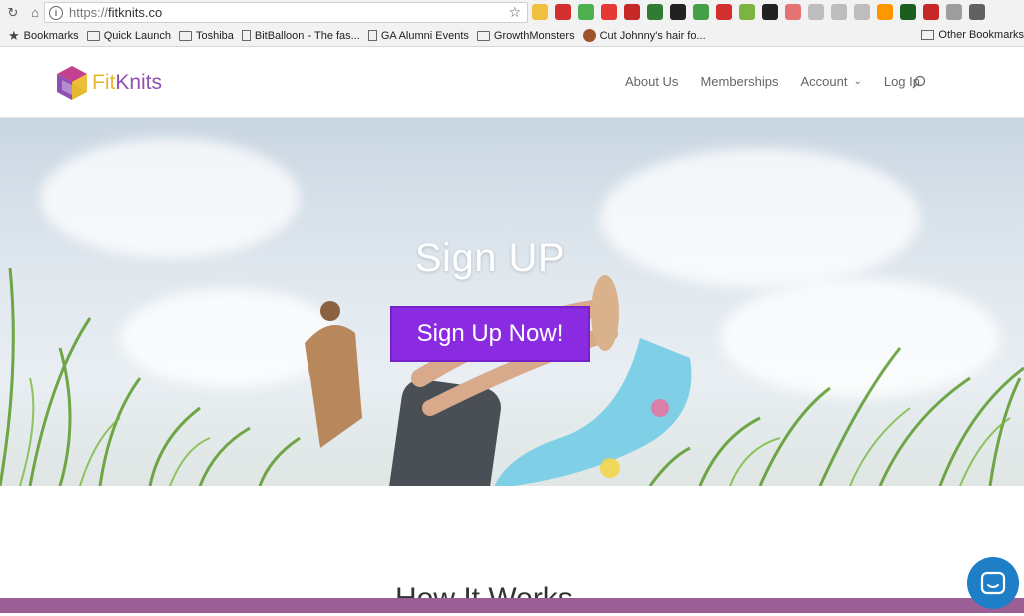 Image resolution: width=1024 pixels, height=616 pixels. I want to click on nav-memberships: Memberships, so click(739, 81).